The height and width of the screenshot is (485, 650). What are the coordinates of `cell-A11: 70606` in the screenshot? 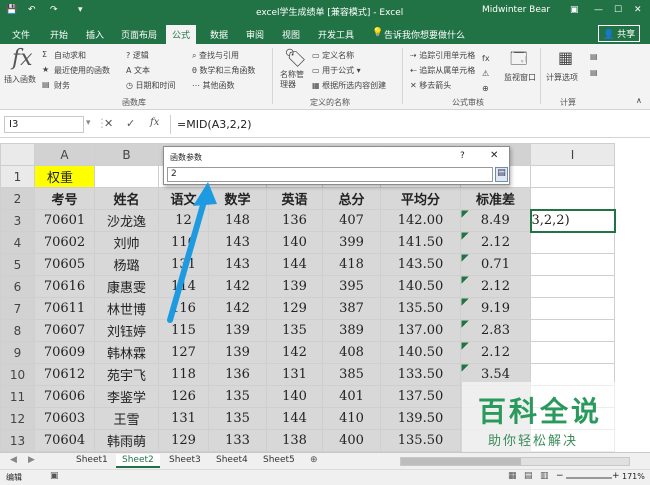 It's located at (64, 396).